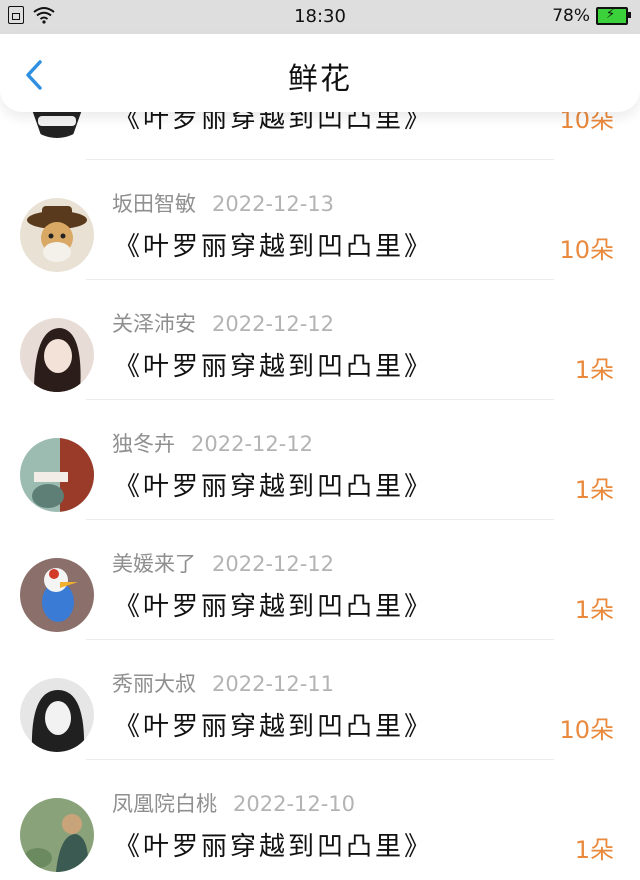 The width and height of the screenshot is (640, 880). Describe the element at coordinates (273, 684) in the screenshot. I see `gift-date: 2022-12-11` at that location.